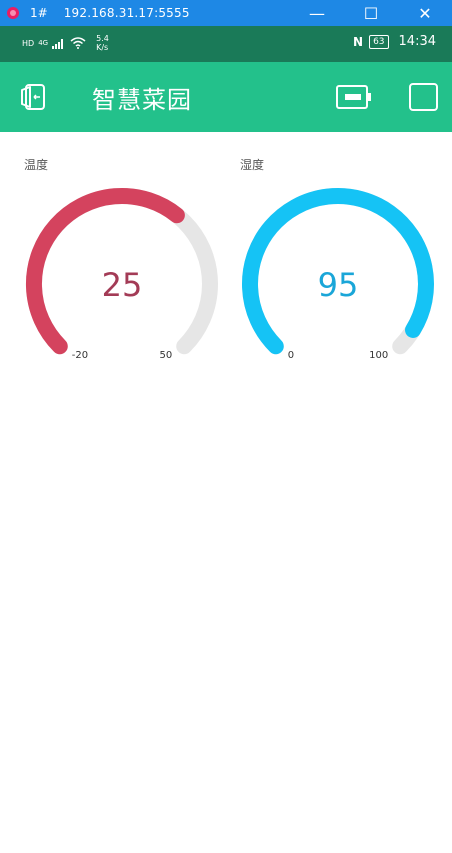 This screenshot has height=853, width=452. What do you see at coordinates (13, 13) in the screenshot?
I see `app-logo-icon` at bounding box center [13, 13].